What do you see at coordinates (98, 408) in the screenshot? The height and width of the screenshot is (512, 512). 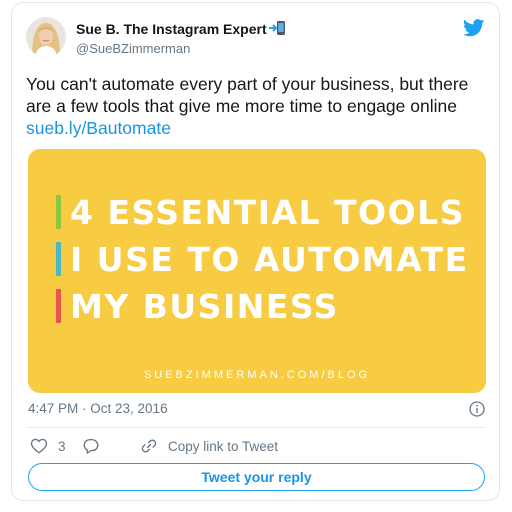 I see `tweet-timestamp: 4:47 PM · Oct 23, 2016` at bounding box center [98, 408].